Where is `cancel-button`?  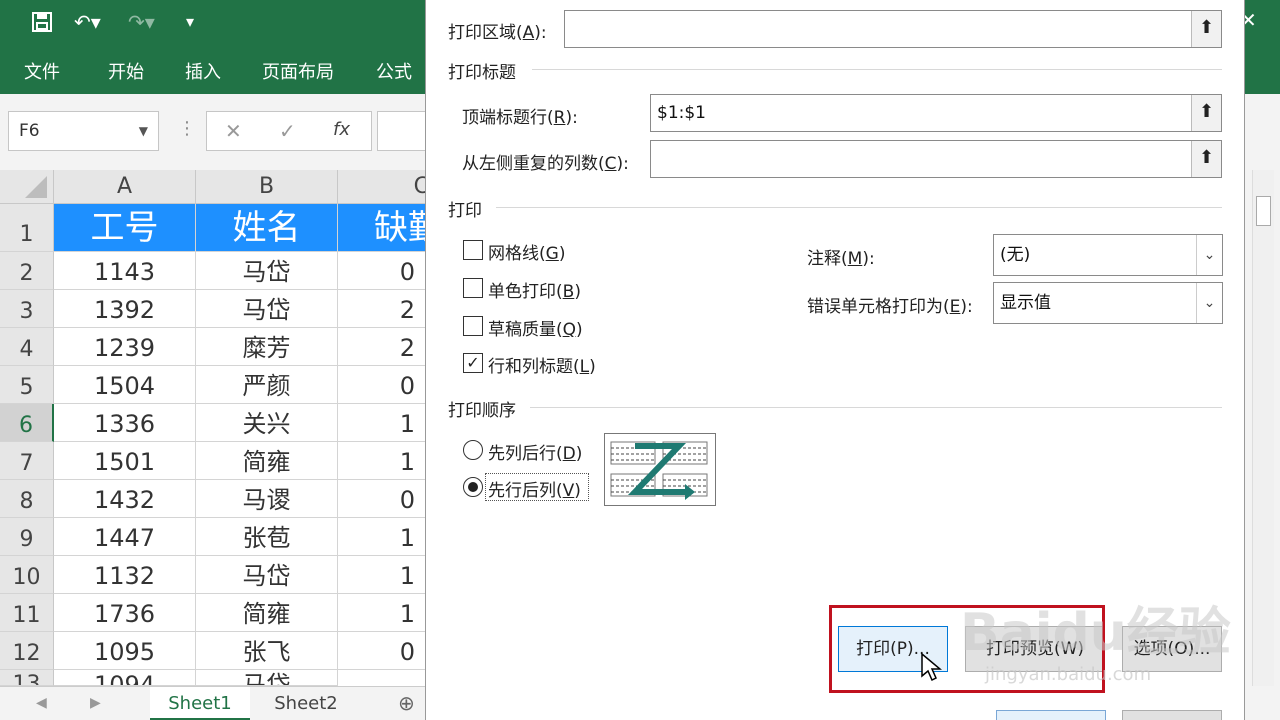
cancel-button is located at coordinates (1172, 715).